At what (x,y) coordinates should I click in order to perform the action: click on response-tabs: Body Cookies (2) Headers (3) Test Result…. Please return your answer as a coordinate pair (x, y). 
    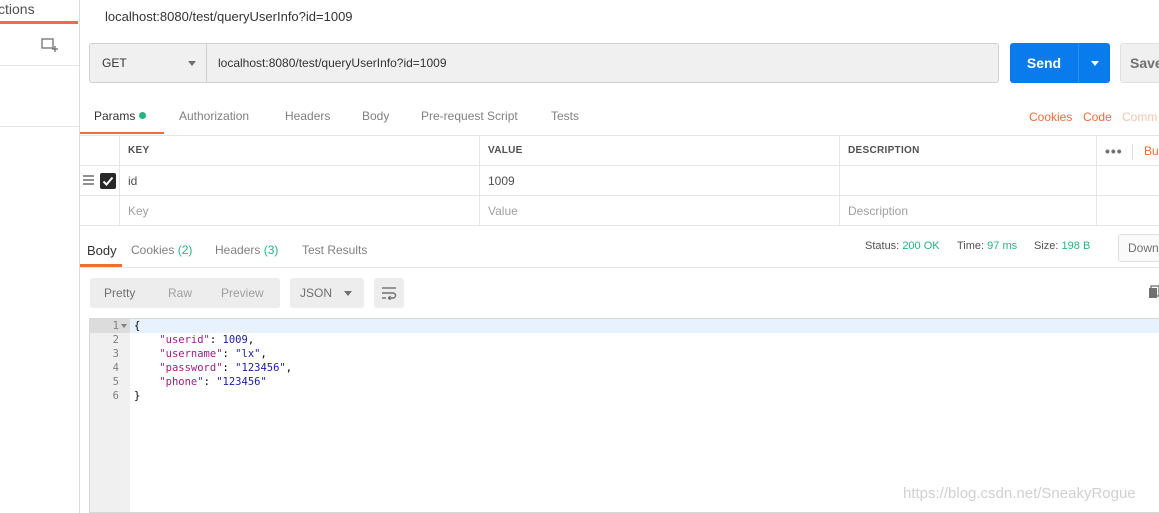
    Looking at the image, I should click on (619, 251).